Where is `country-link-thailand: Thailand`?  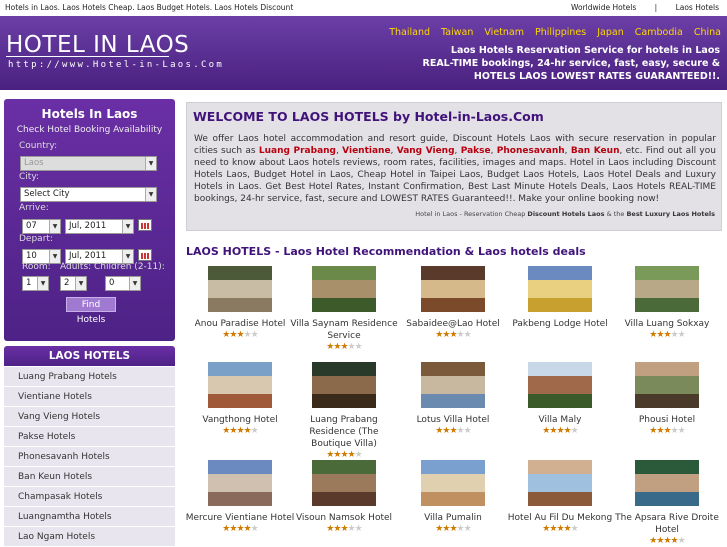
country-link-thailand: Thailand is located at coordinates (409, 32).